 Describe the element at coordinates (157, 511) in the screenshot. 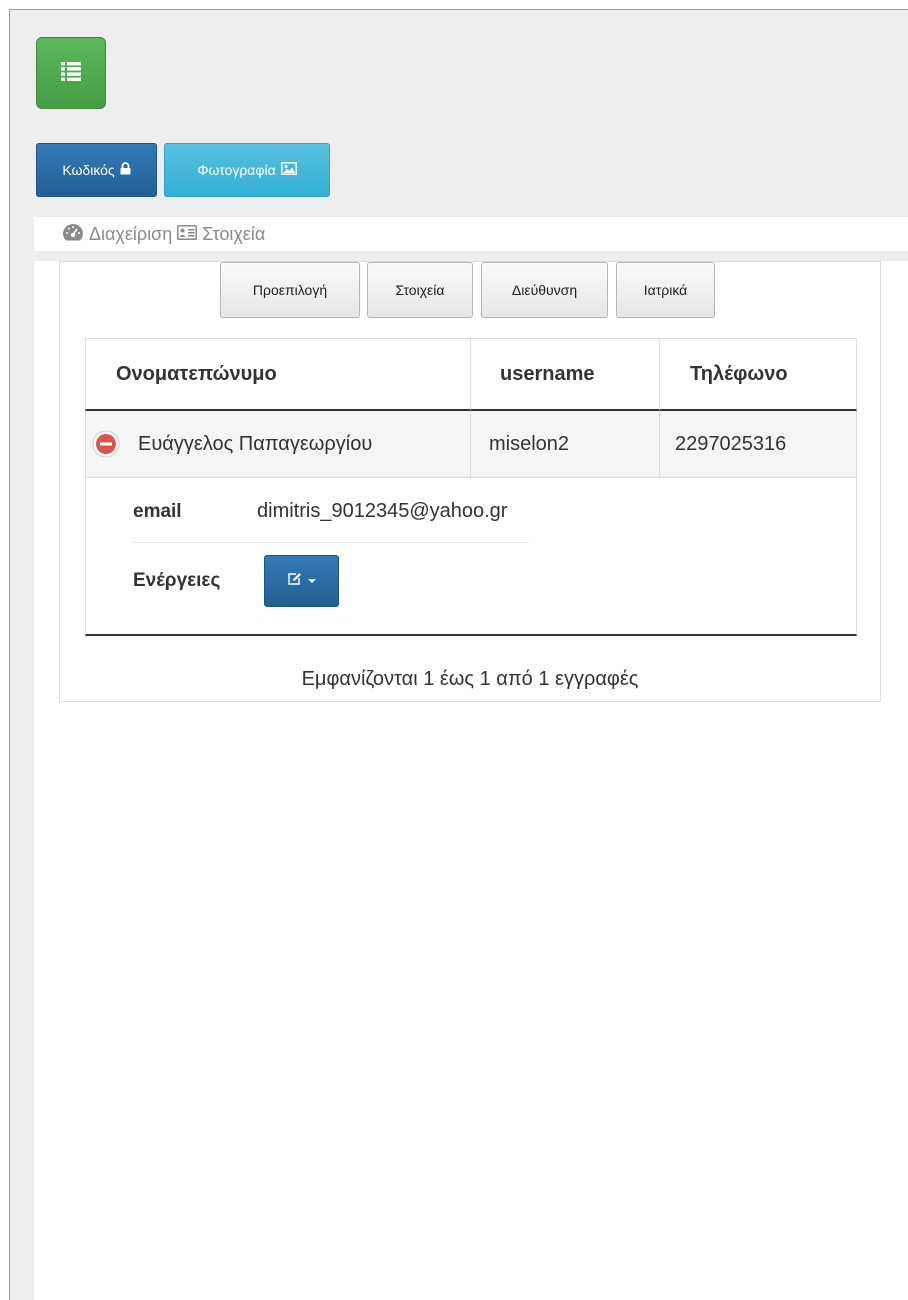

I see `email-label: email` at that location.